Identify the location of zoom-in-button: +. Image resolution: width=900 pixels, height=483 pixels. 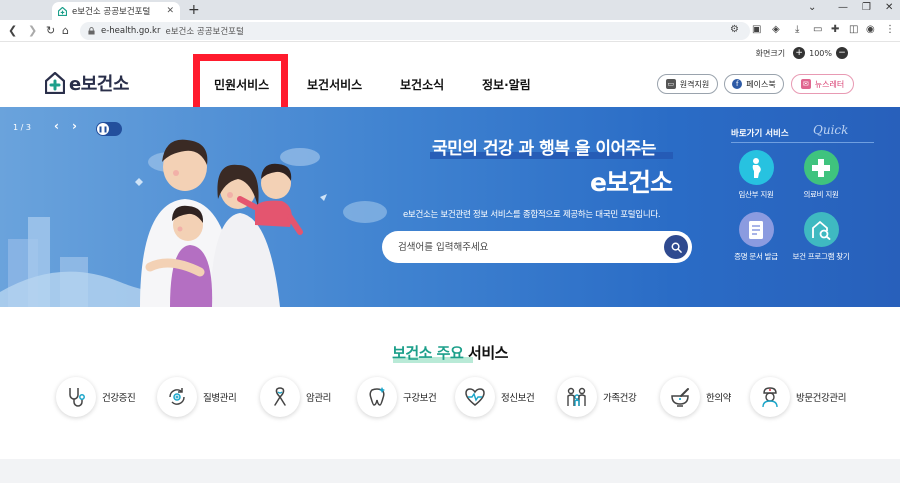
(799, 53).